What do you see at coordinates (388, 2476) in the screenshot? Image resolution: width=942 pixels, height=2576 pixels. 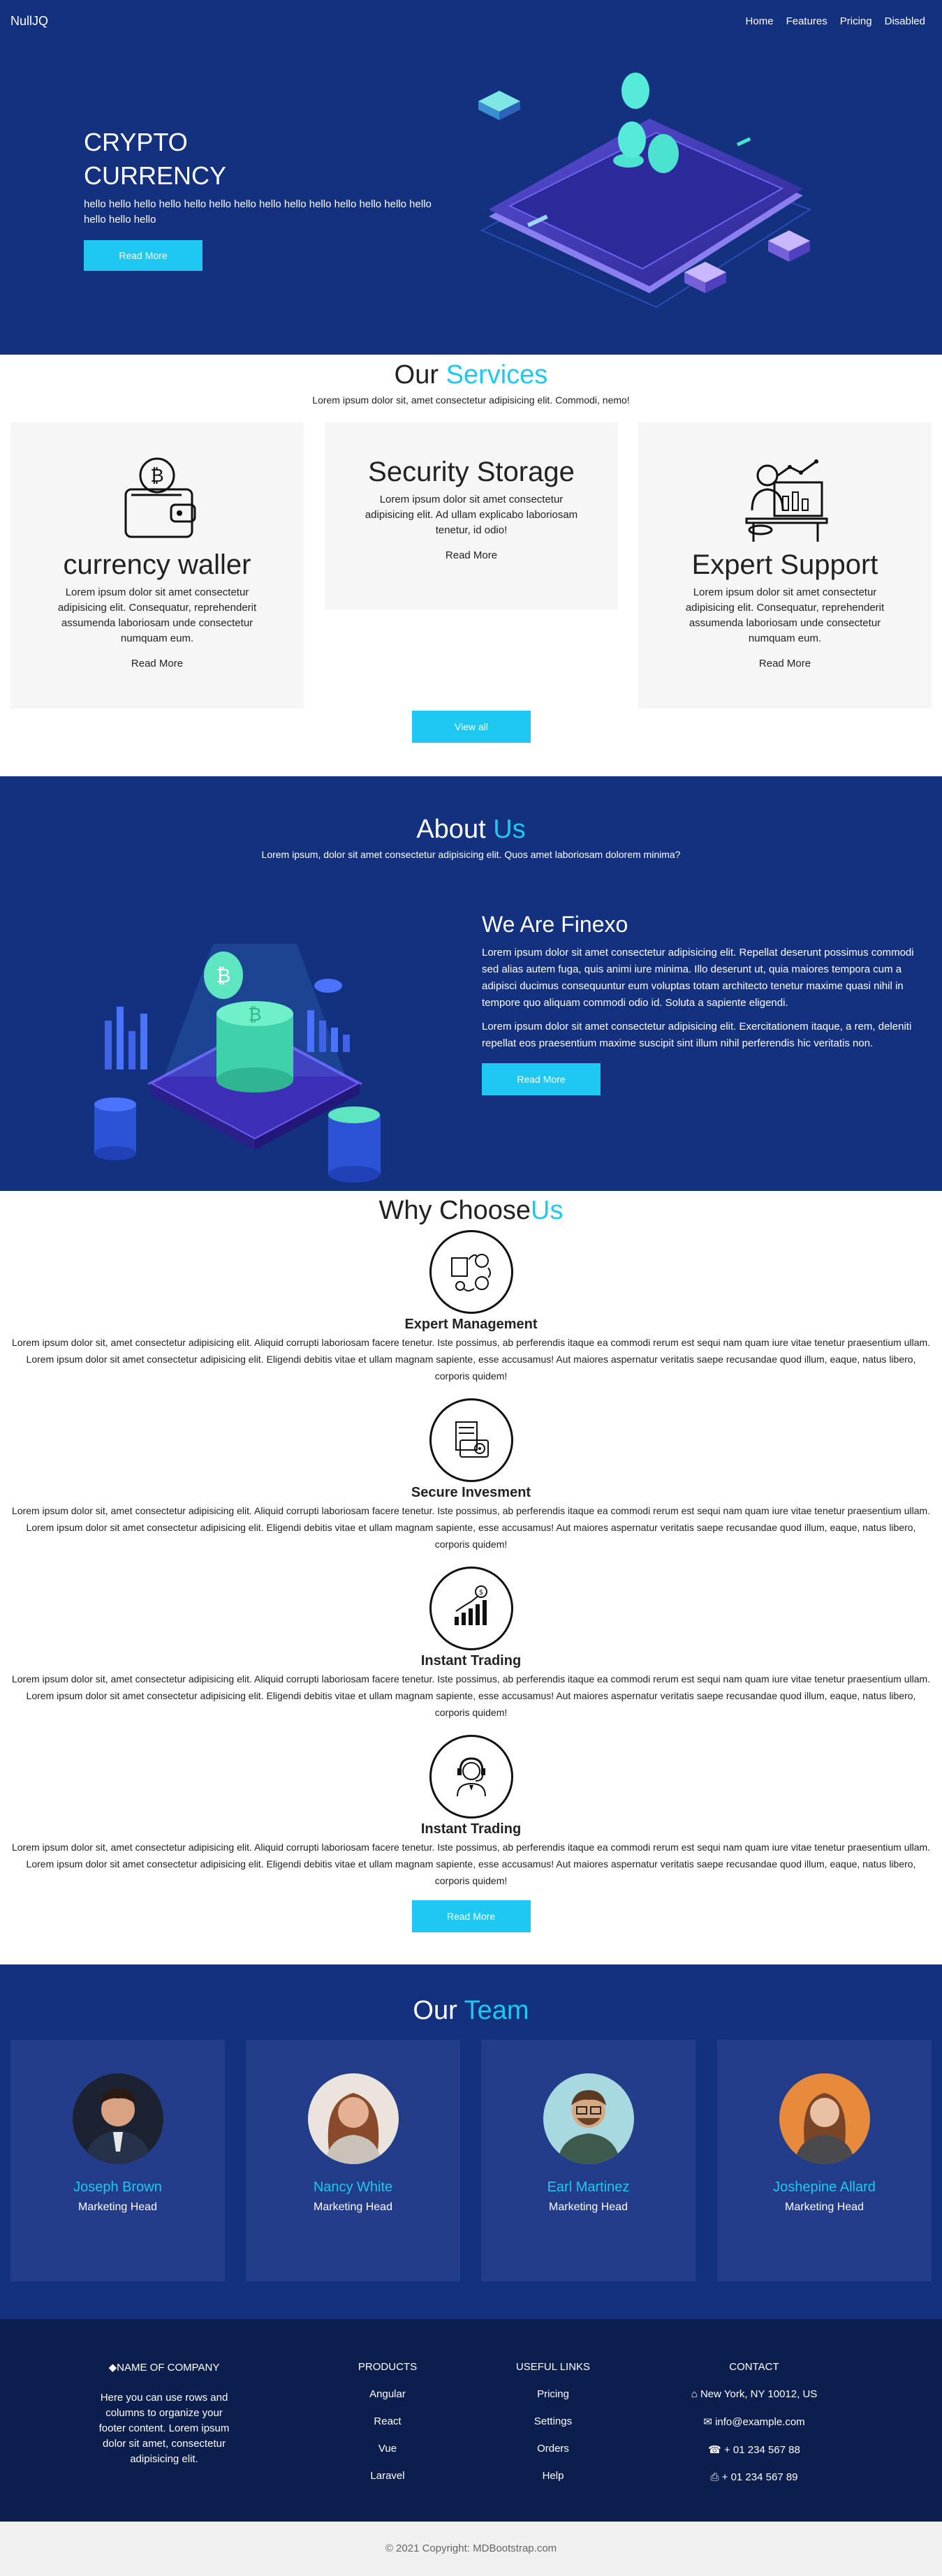 I see `footer-product-link: Laravel` at bounding box center [388, 2476].